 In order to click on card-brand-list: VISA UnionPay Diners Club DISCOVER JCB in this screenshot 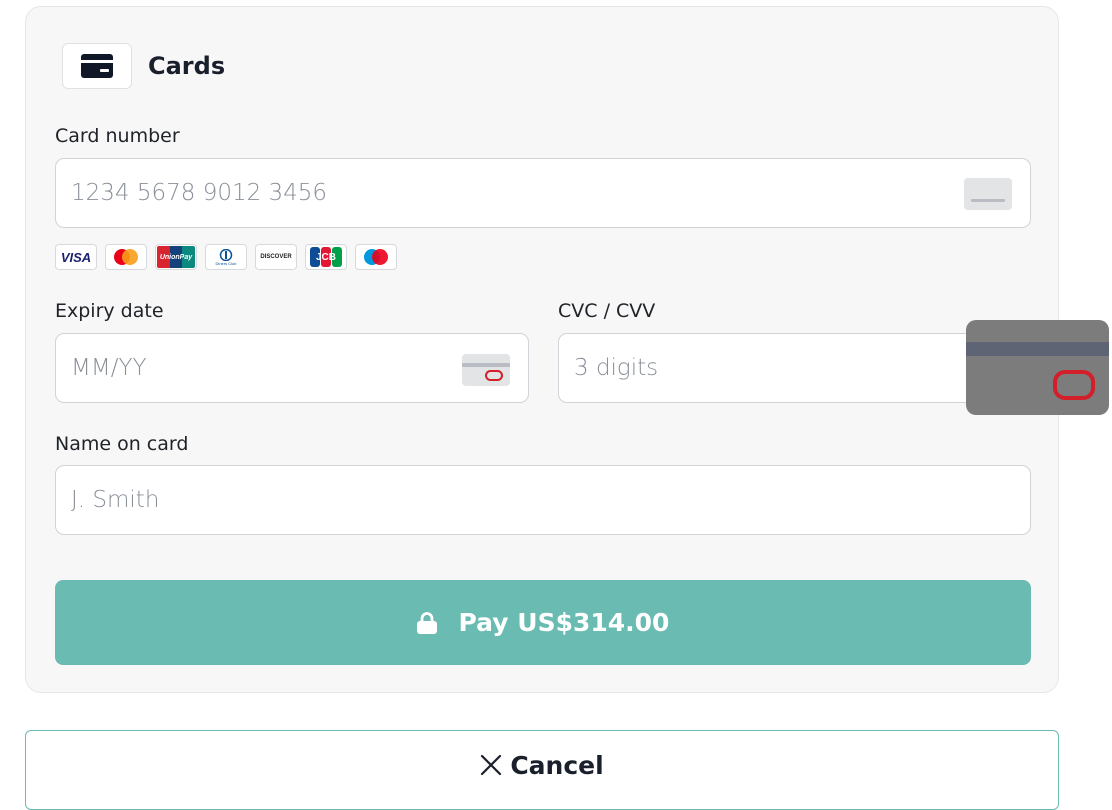, I will do `click(226, 257)`.